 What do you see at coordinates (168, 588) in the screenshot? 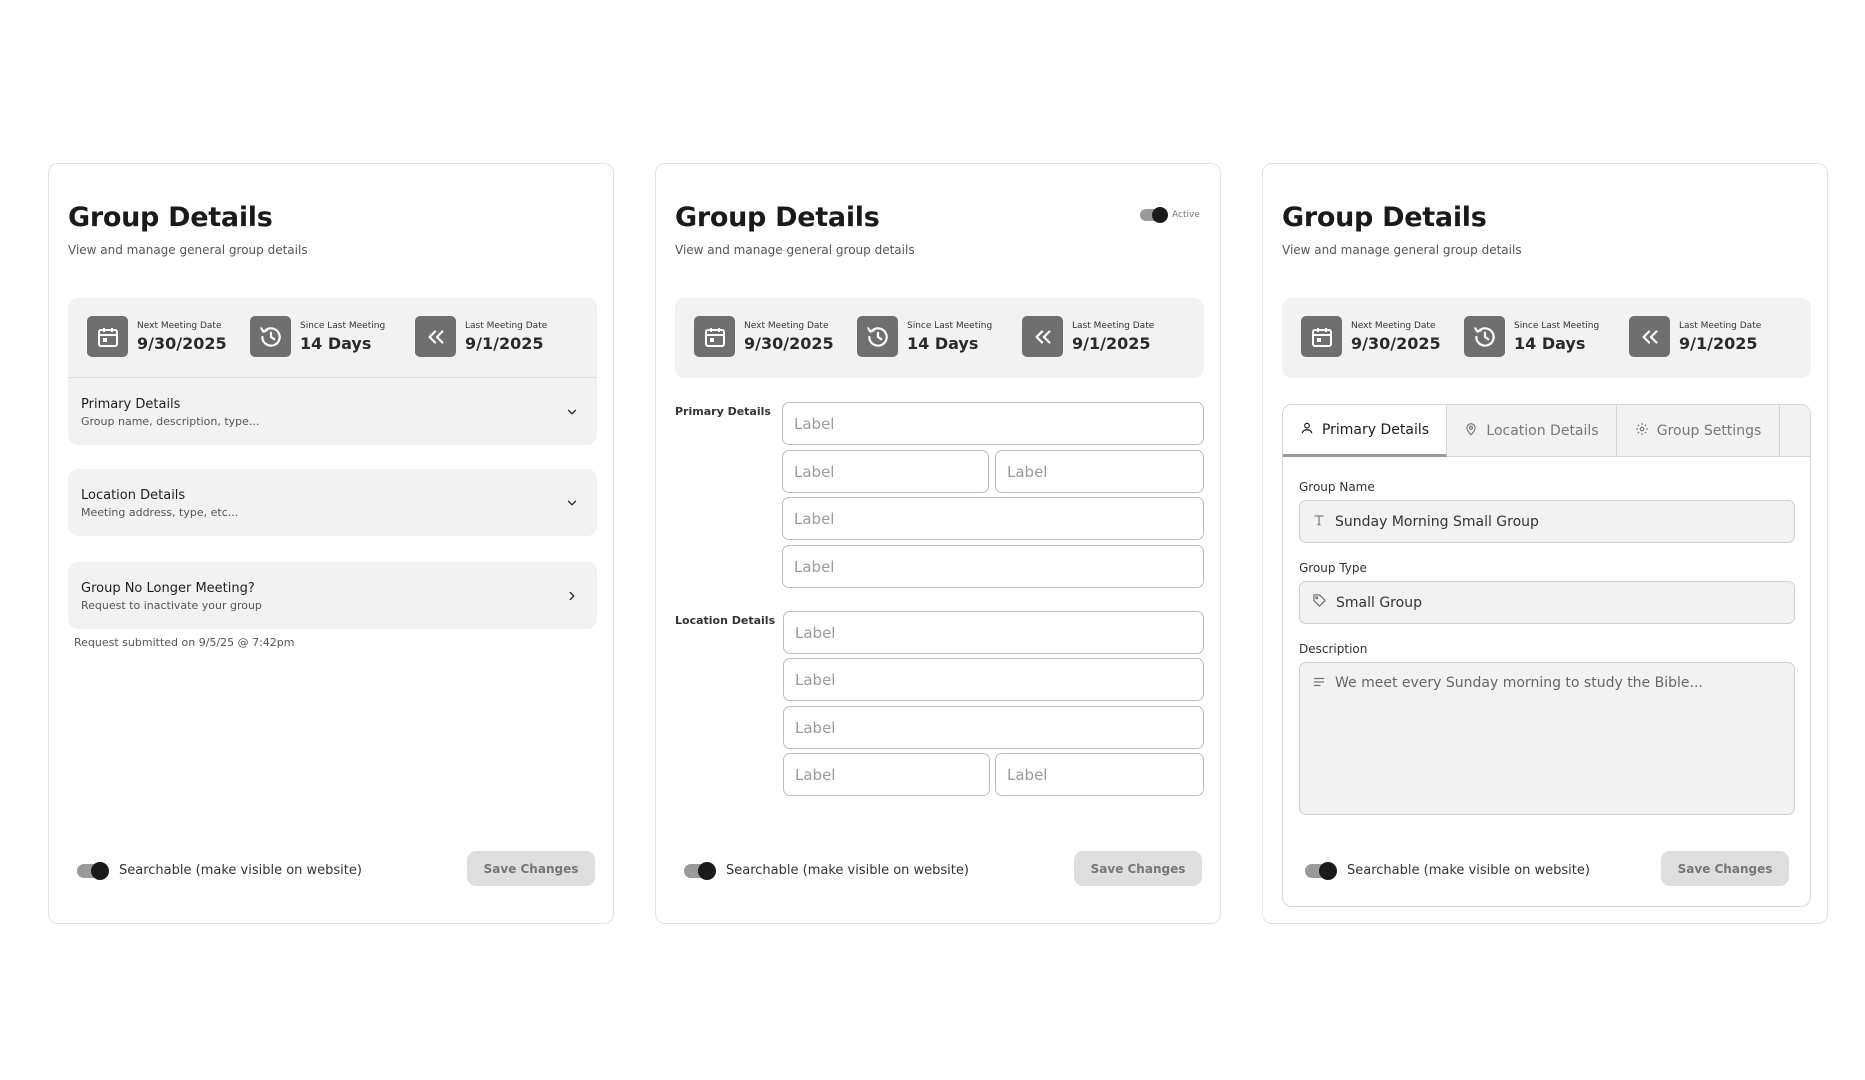
I see `accordion-title: Group No Longer Meeting?` at bounding box center [168, 588].